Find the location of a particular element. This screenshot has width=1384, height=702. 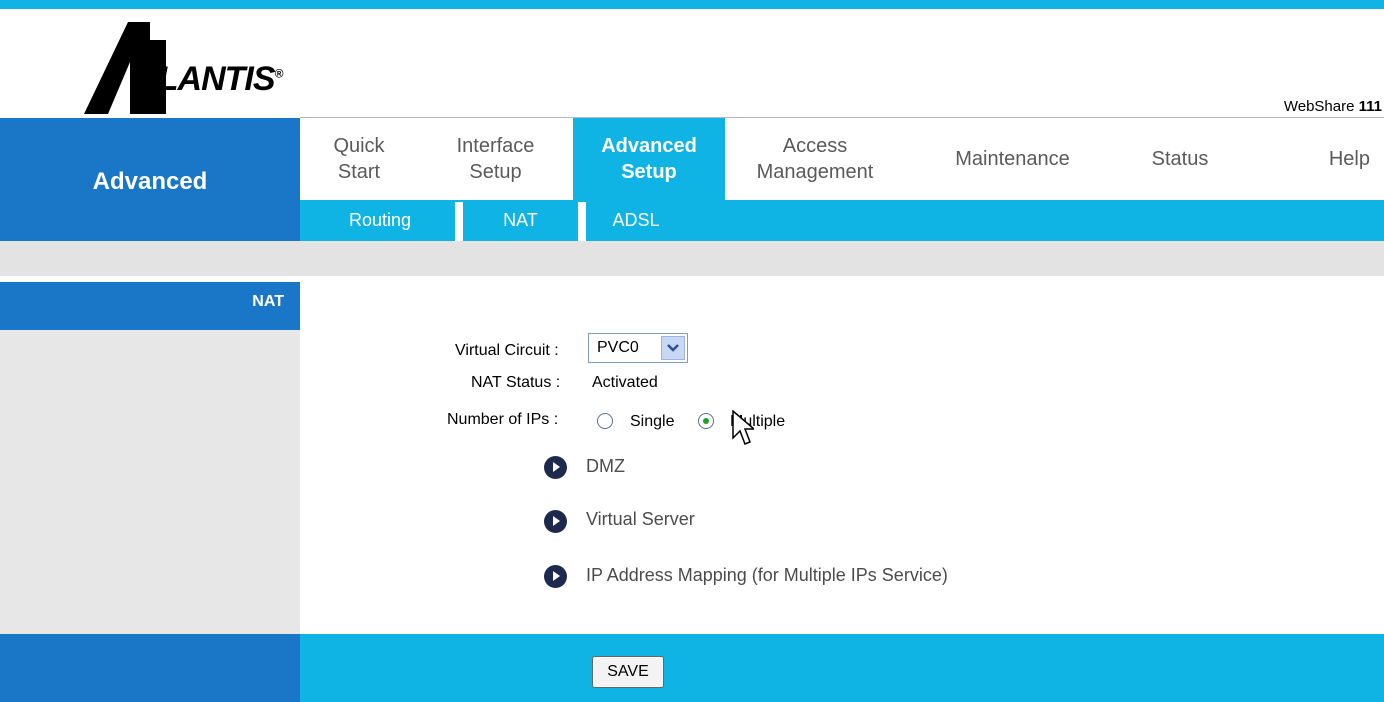

radio-single is located at coordinates (605, 421).